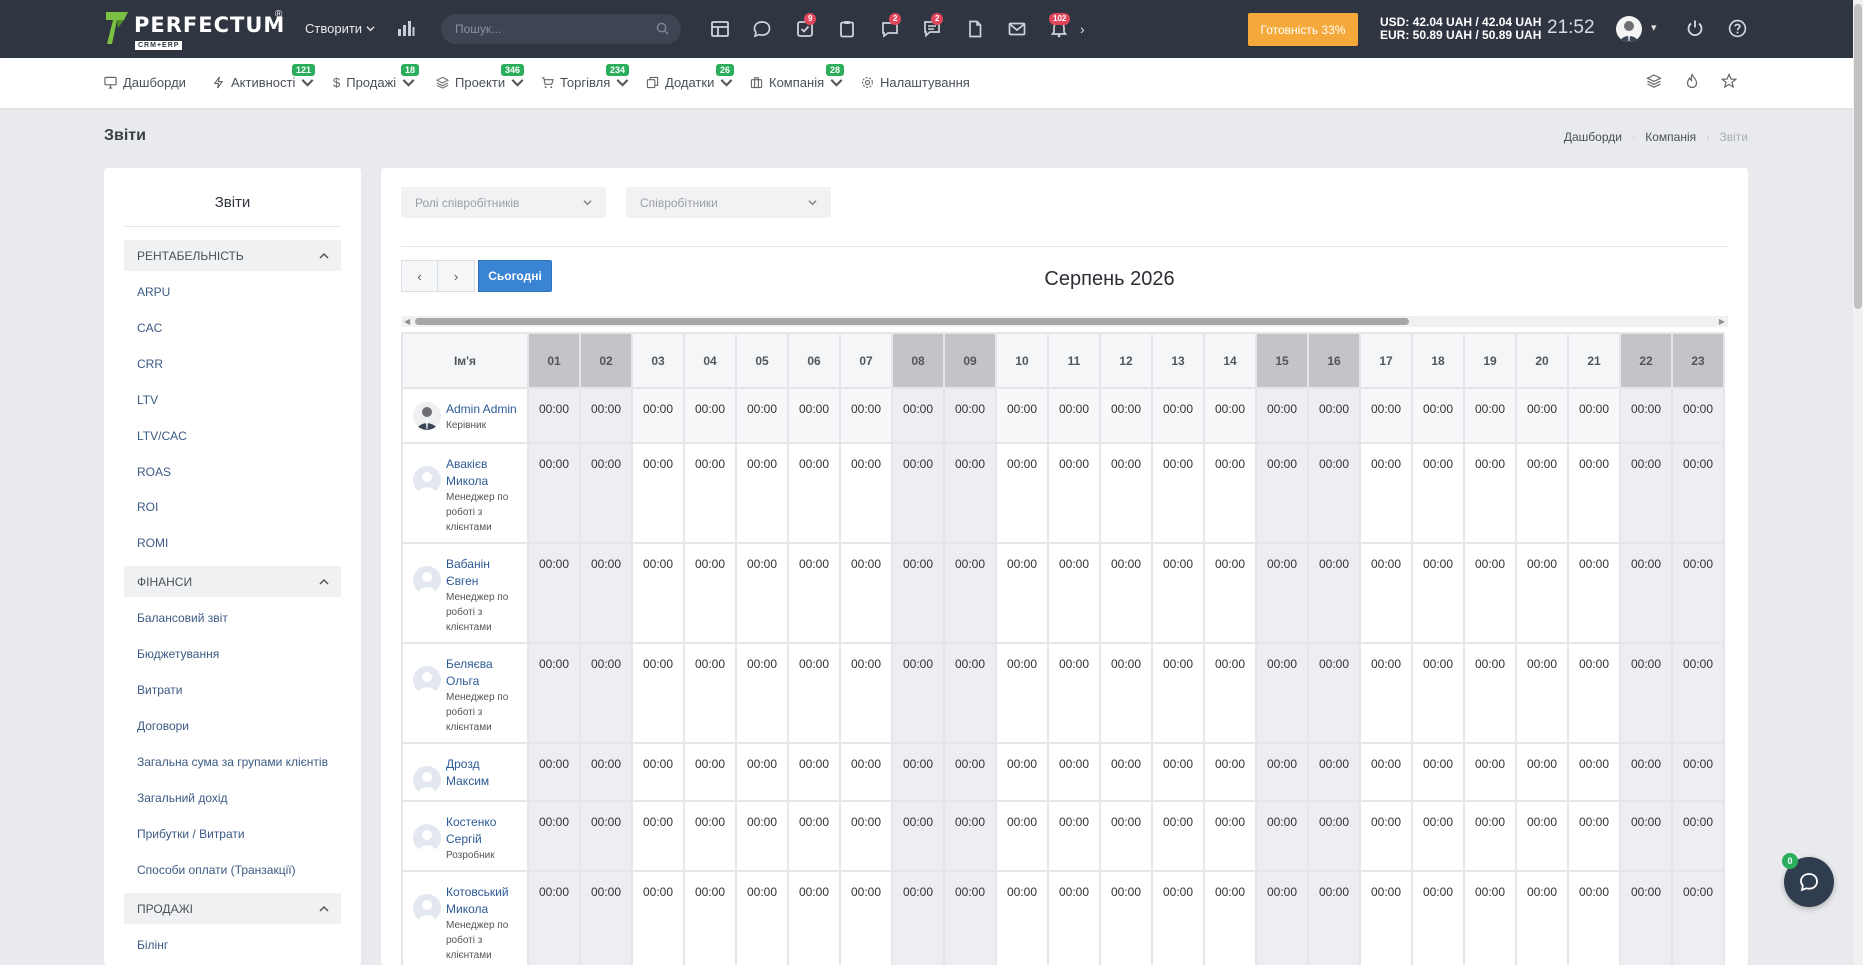 The height and width of the screenshot is (965, 1863). Describe the element at coordinates (407, 321) in the screenshot. I see `scroll-left-arrow-icon: ◀` at that location.